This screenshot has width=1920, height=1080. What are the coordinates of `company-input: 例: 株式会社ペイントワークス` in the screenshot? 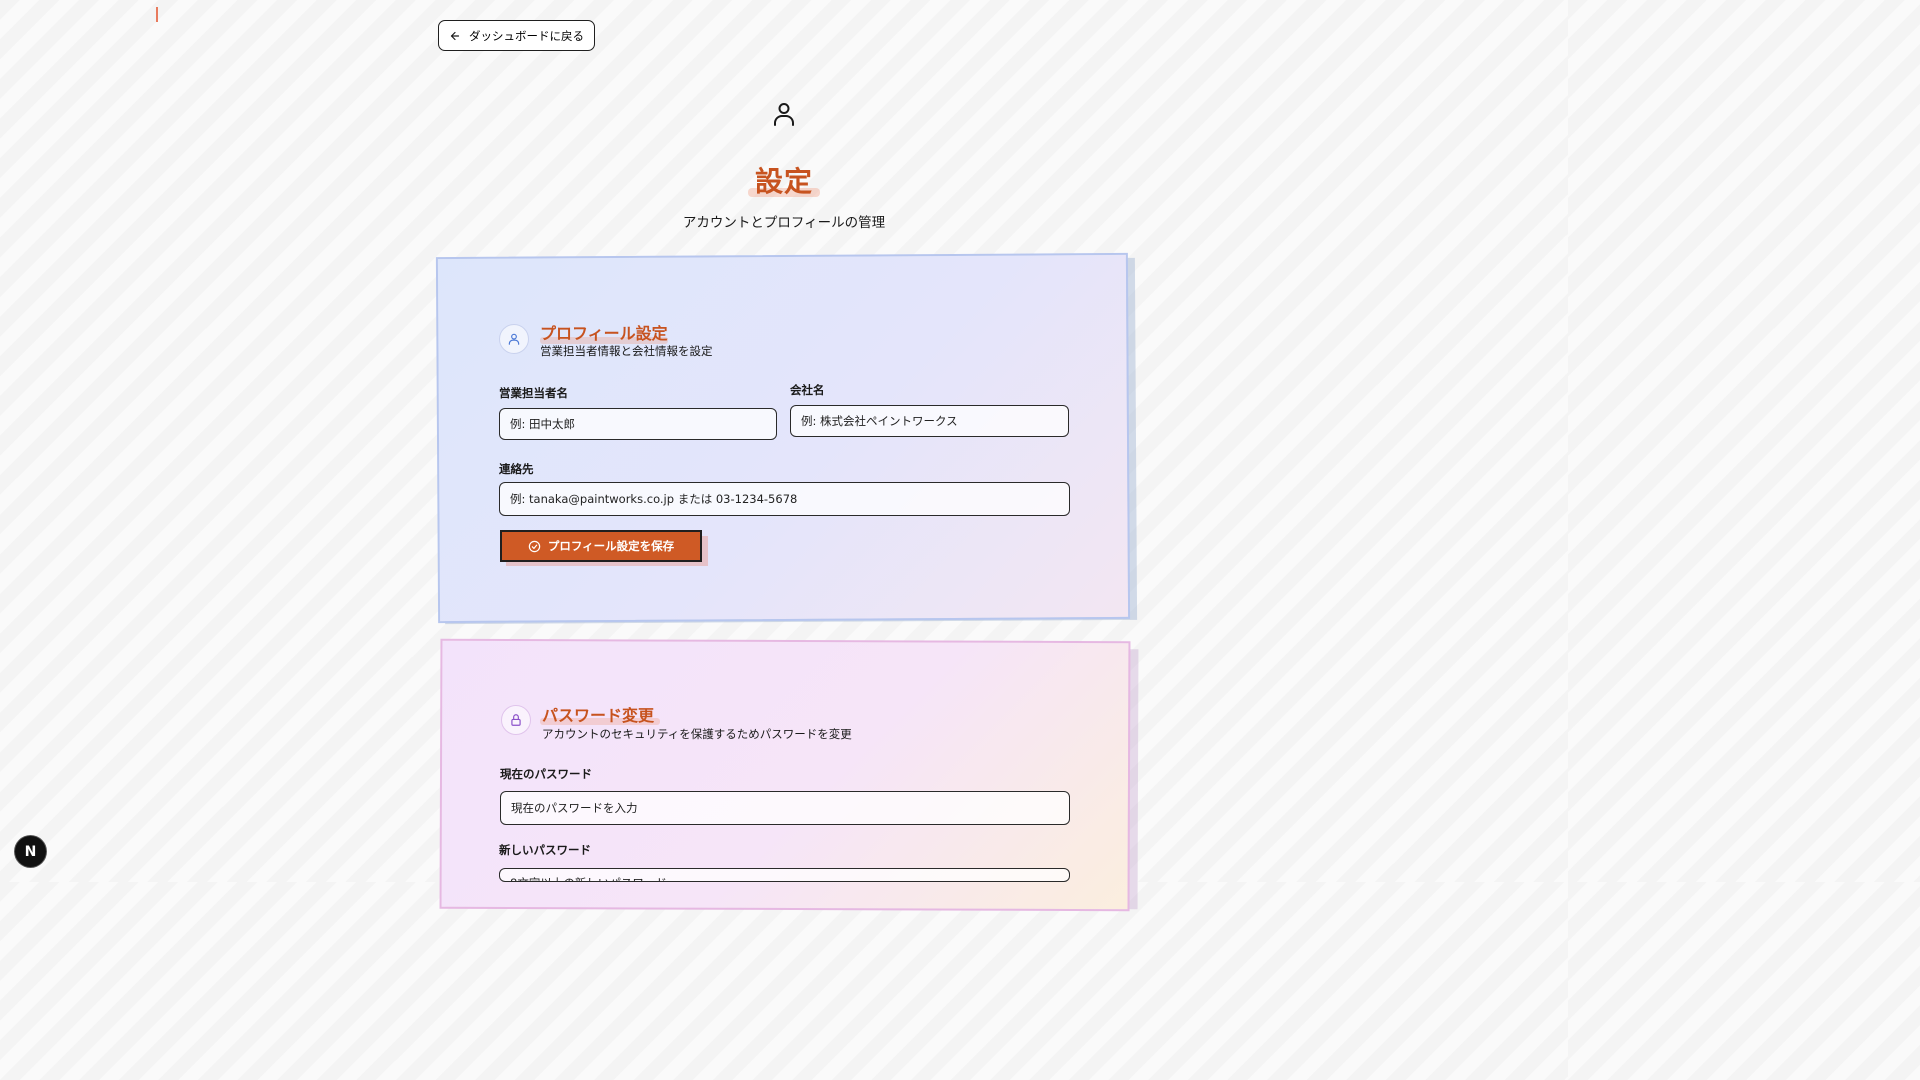 It's located at (929, 421).